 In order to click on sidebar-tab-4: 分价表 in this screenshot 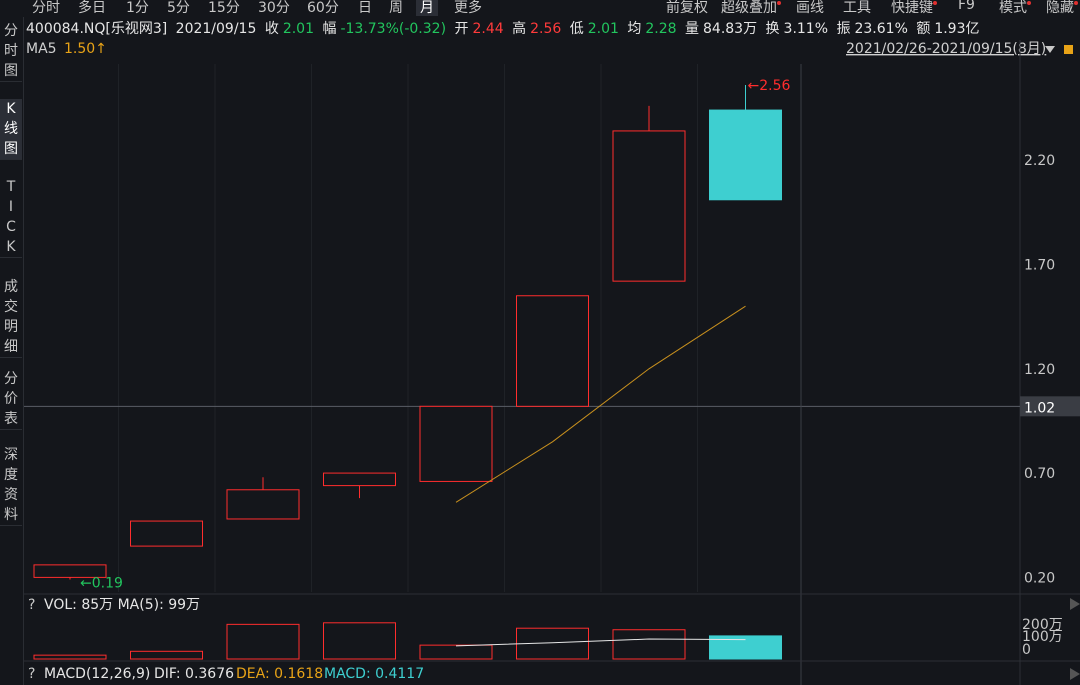, I will do `click(11, 399)`.